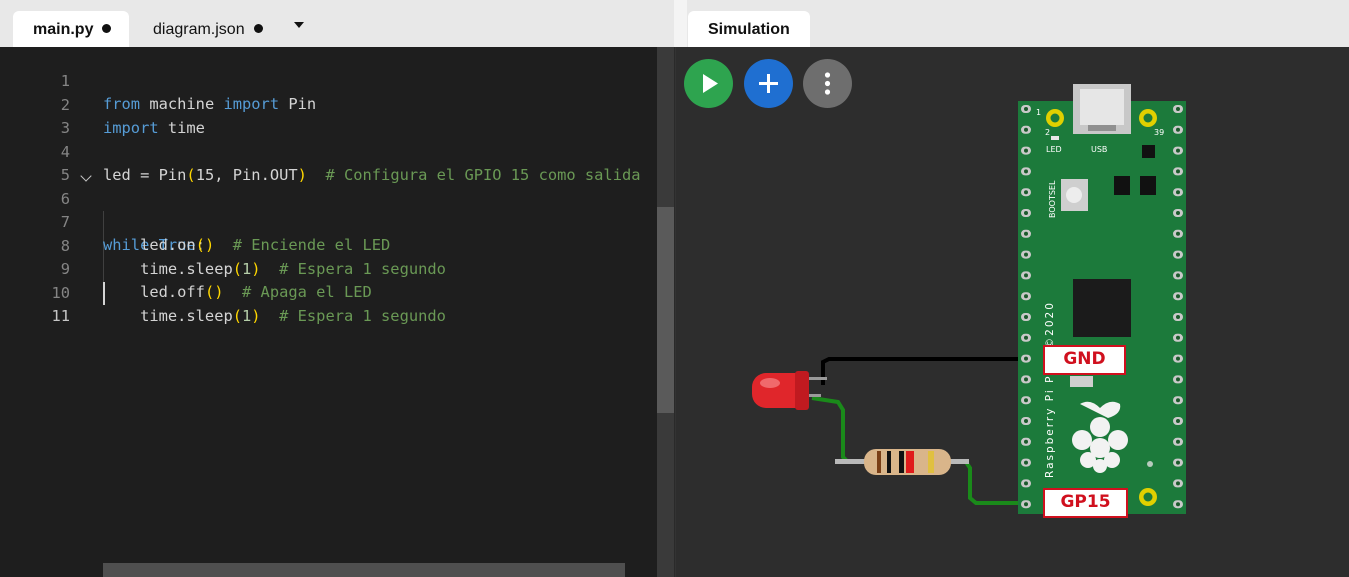  I want to click on tab-simulation-label: Simulation, so click(749, 29).